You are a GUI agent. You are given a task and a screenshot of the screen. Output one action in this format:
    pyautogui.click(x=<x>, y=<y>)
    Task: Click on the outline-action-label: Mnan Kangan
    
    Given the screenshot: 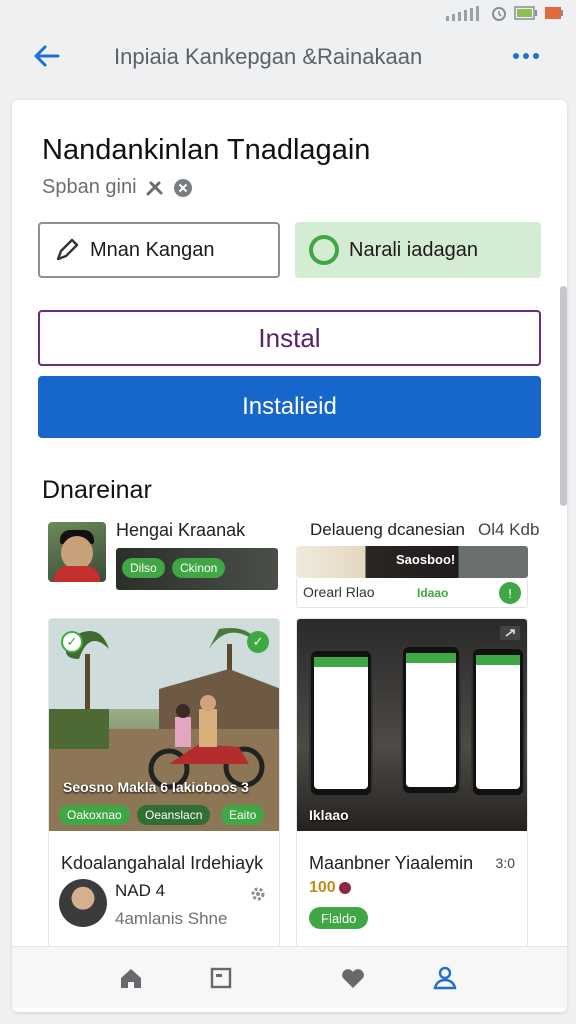 What is the action you would take?
    pyautogui.click(x=152, y=249)
    